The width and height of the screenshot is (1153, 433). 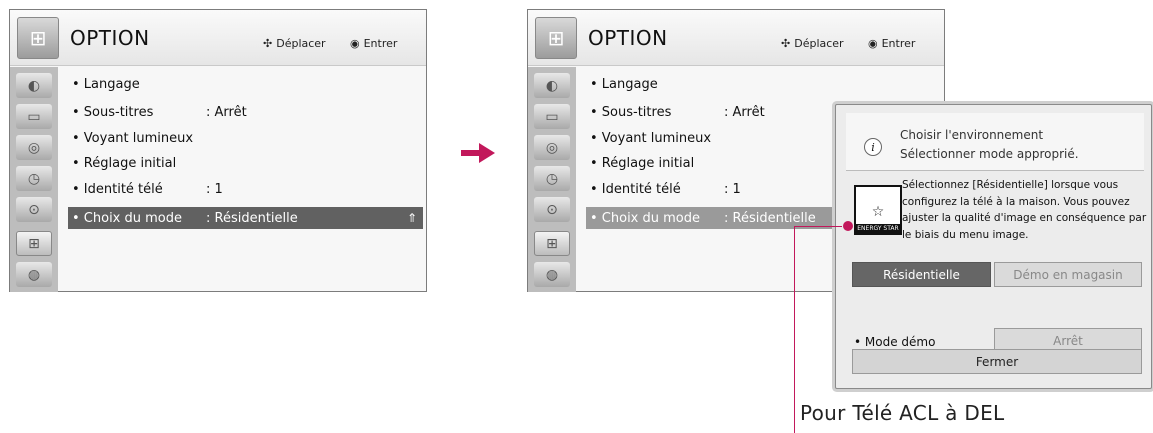 What do you see at coordinates (1068, 274) in the screenshot?
I see `store-demo-button: Démo en magasin` at bounding box center [1068, 274].